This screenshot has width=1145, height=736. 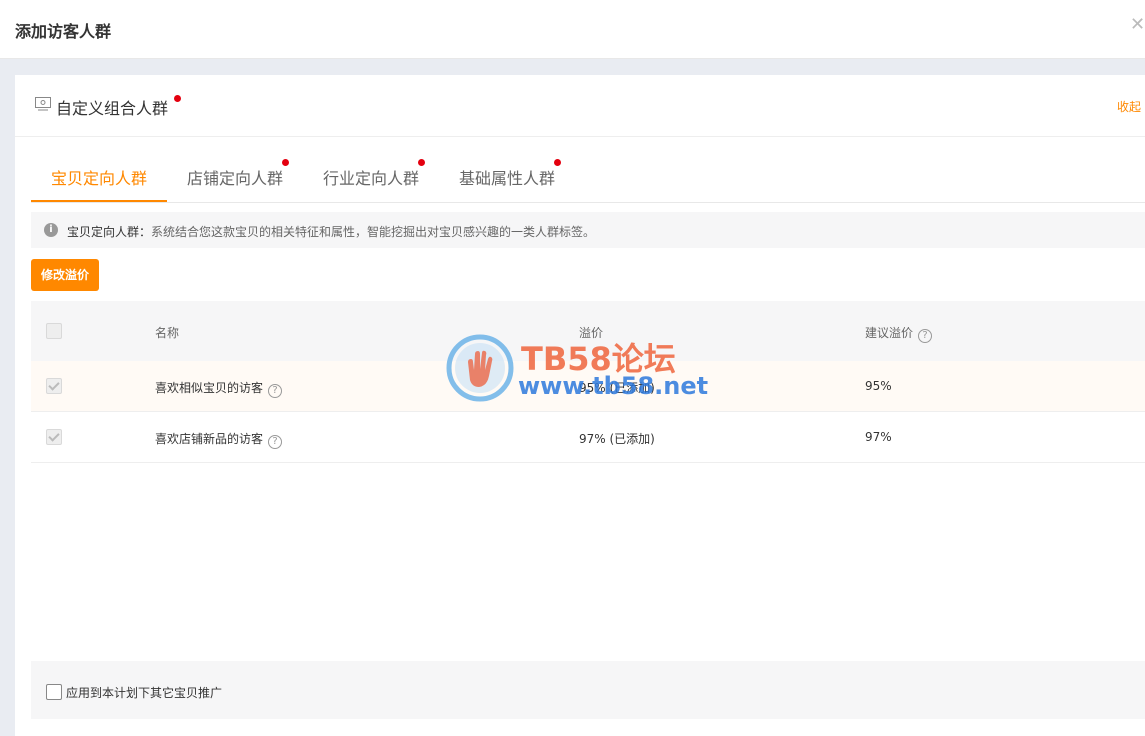 What do you see at coordinates (617, 439) in the screenshot?
I see `row-premium: 97% (已添加)` at bounding box center [617, 439].